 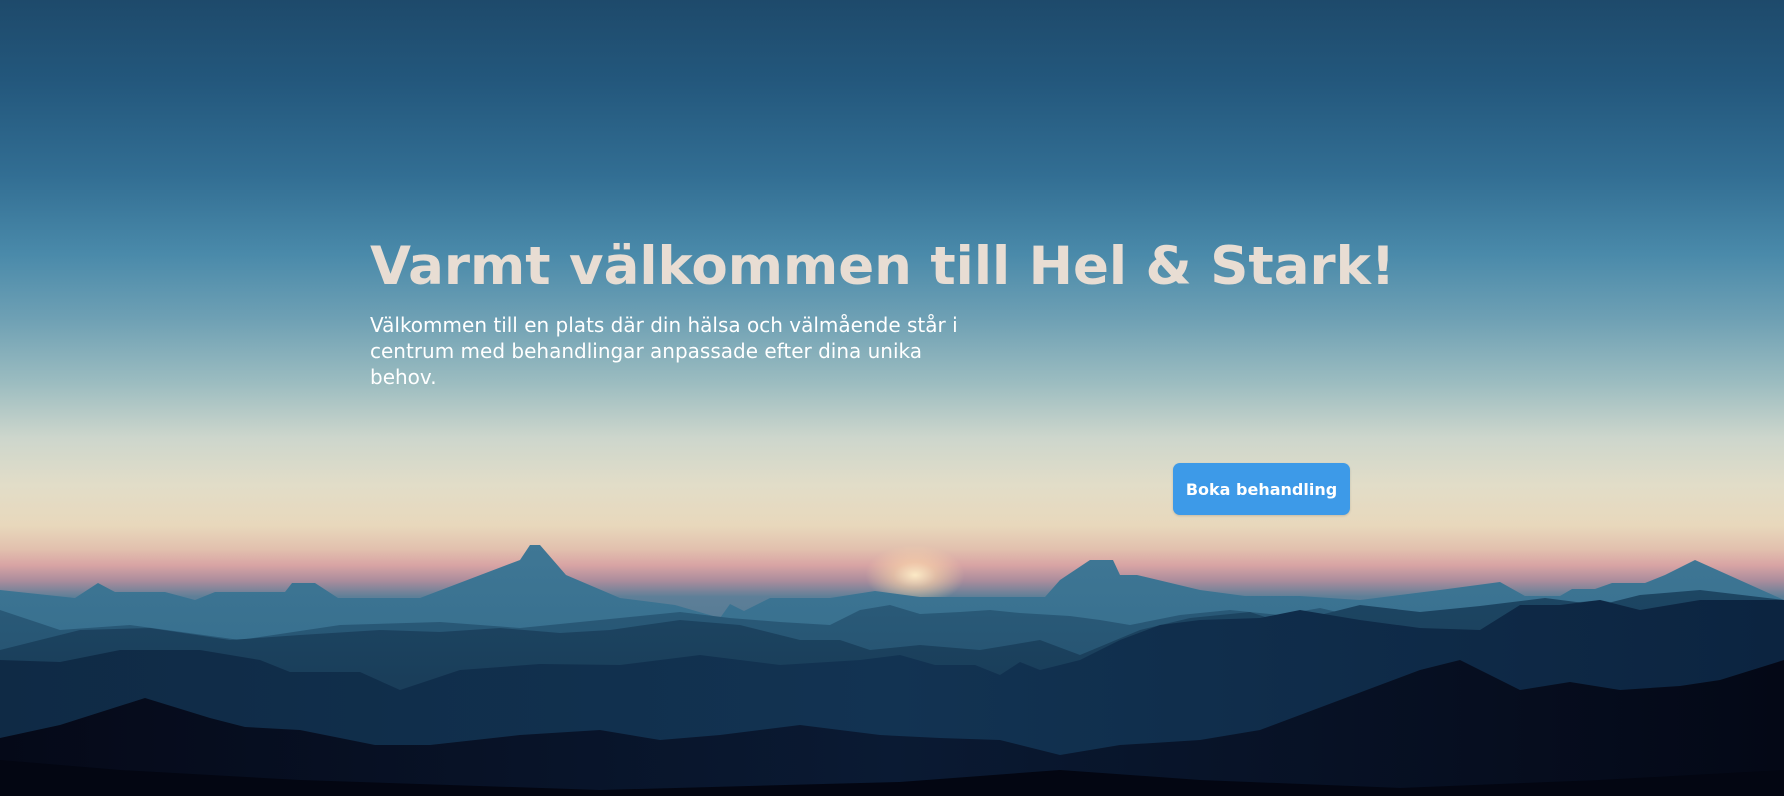 What do you see at coordinates (883, 266) in the screenshot?
I see `hero-title: Varmt välkommen till Hel & Stark!` at bounding box center [883, 266].